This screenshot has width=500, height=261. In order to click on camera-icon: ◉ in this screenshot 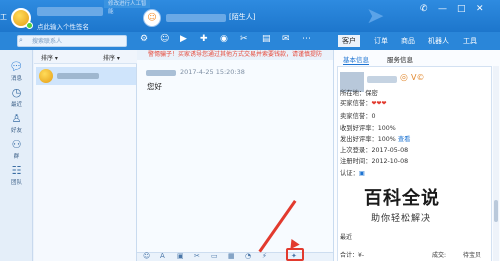, I will do `click(224, 39)`.